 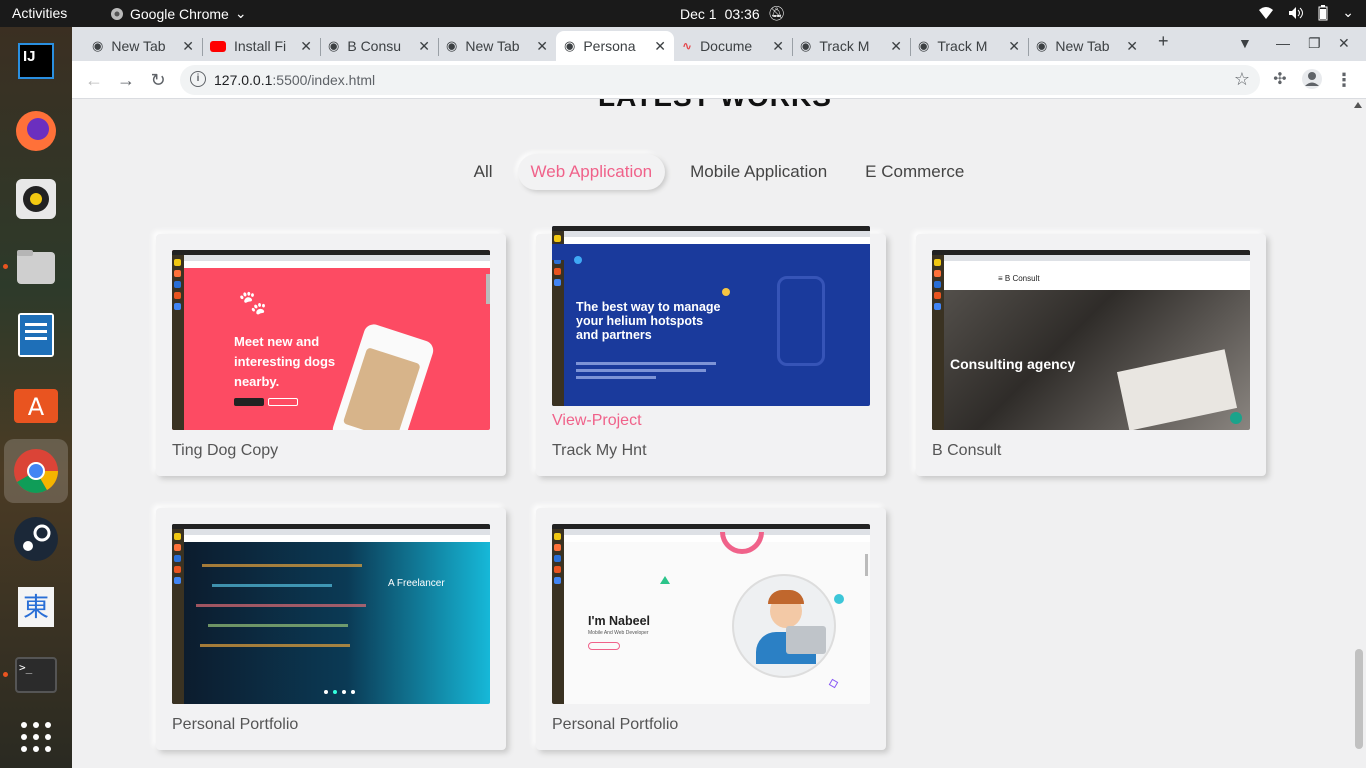 What do you see at coordinates (591, 172) in the screenshot?
I see `filter-web-application: Web Application` at bounding box center [591, 172].